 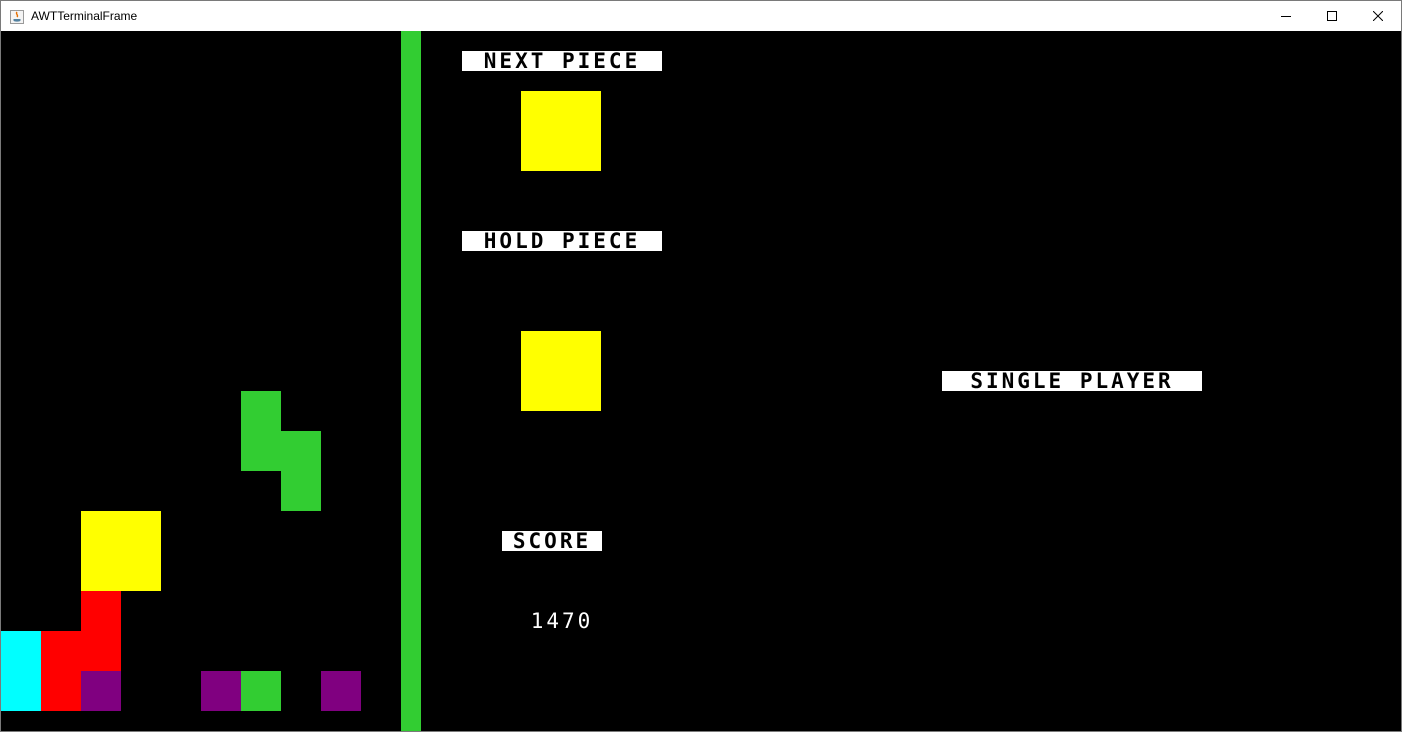 What do you see at coordinates (1072, 381) in the screenshot?
I see `game-mode-label: SINGLE PLAYER` at bounding box center [1072, 381].